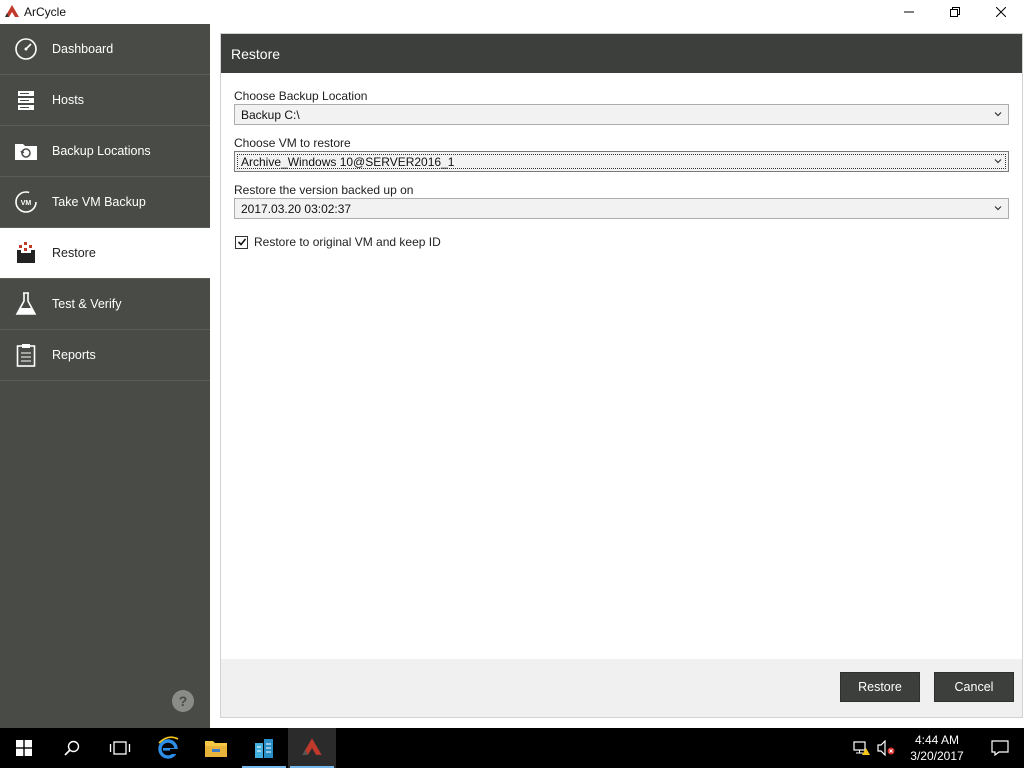 Image resolution: width=1024 pixels, height=768 pixels. What do you see at coordinates (105, 355) in the screenshot?
I see `sidebar-item-reports: Reports` at bounding box center [105, 355].